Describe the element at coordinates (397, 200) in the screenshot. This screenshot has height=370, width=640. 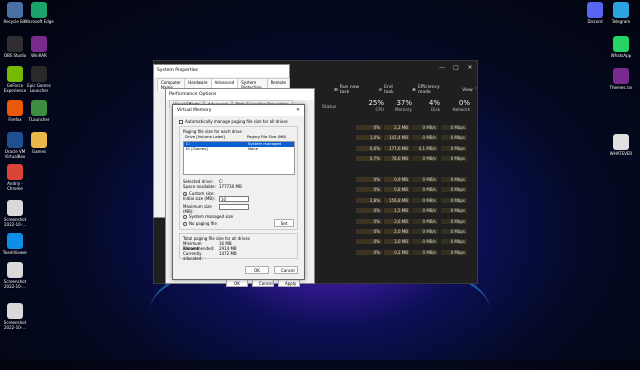
I see `table-cell-mem: 156,8 MB` at that location.